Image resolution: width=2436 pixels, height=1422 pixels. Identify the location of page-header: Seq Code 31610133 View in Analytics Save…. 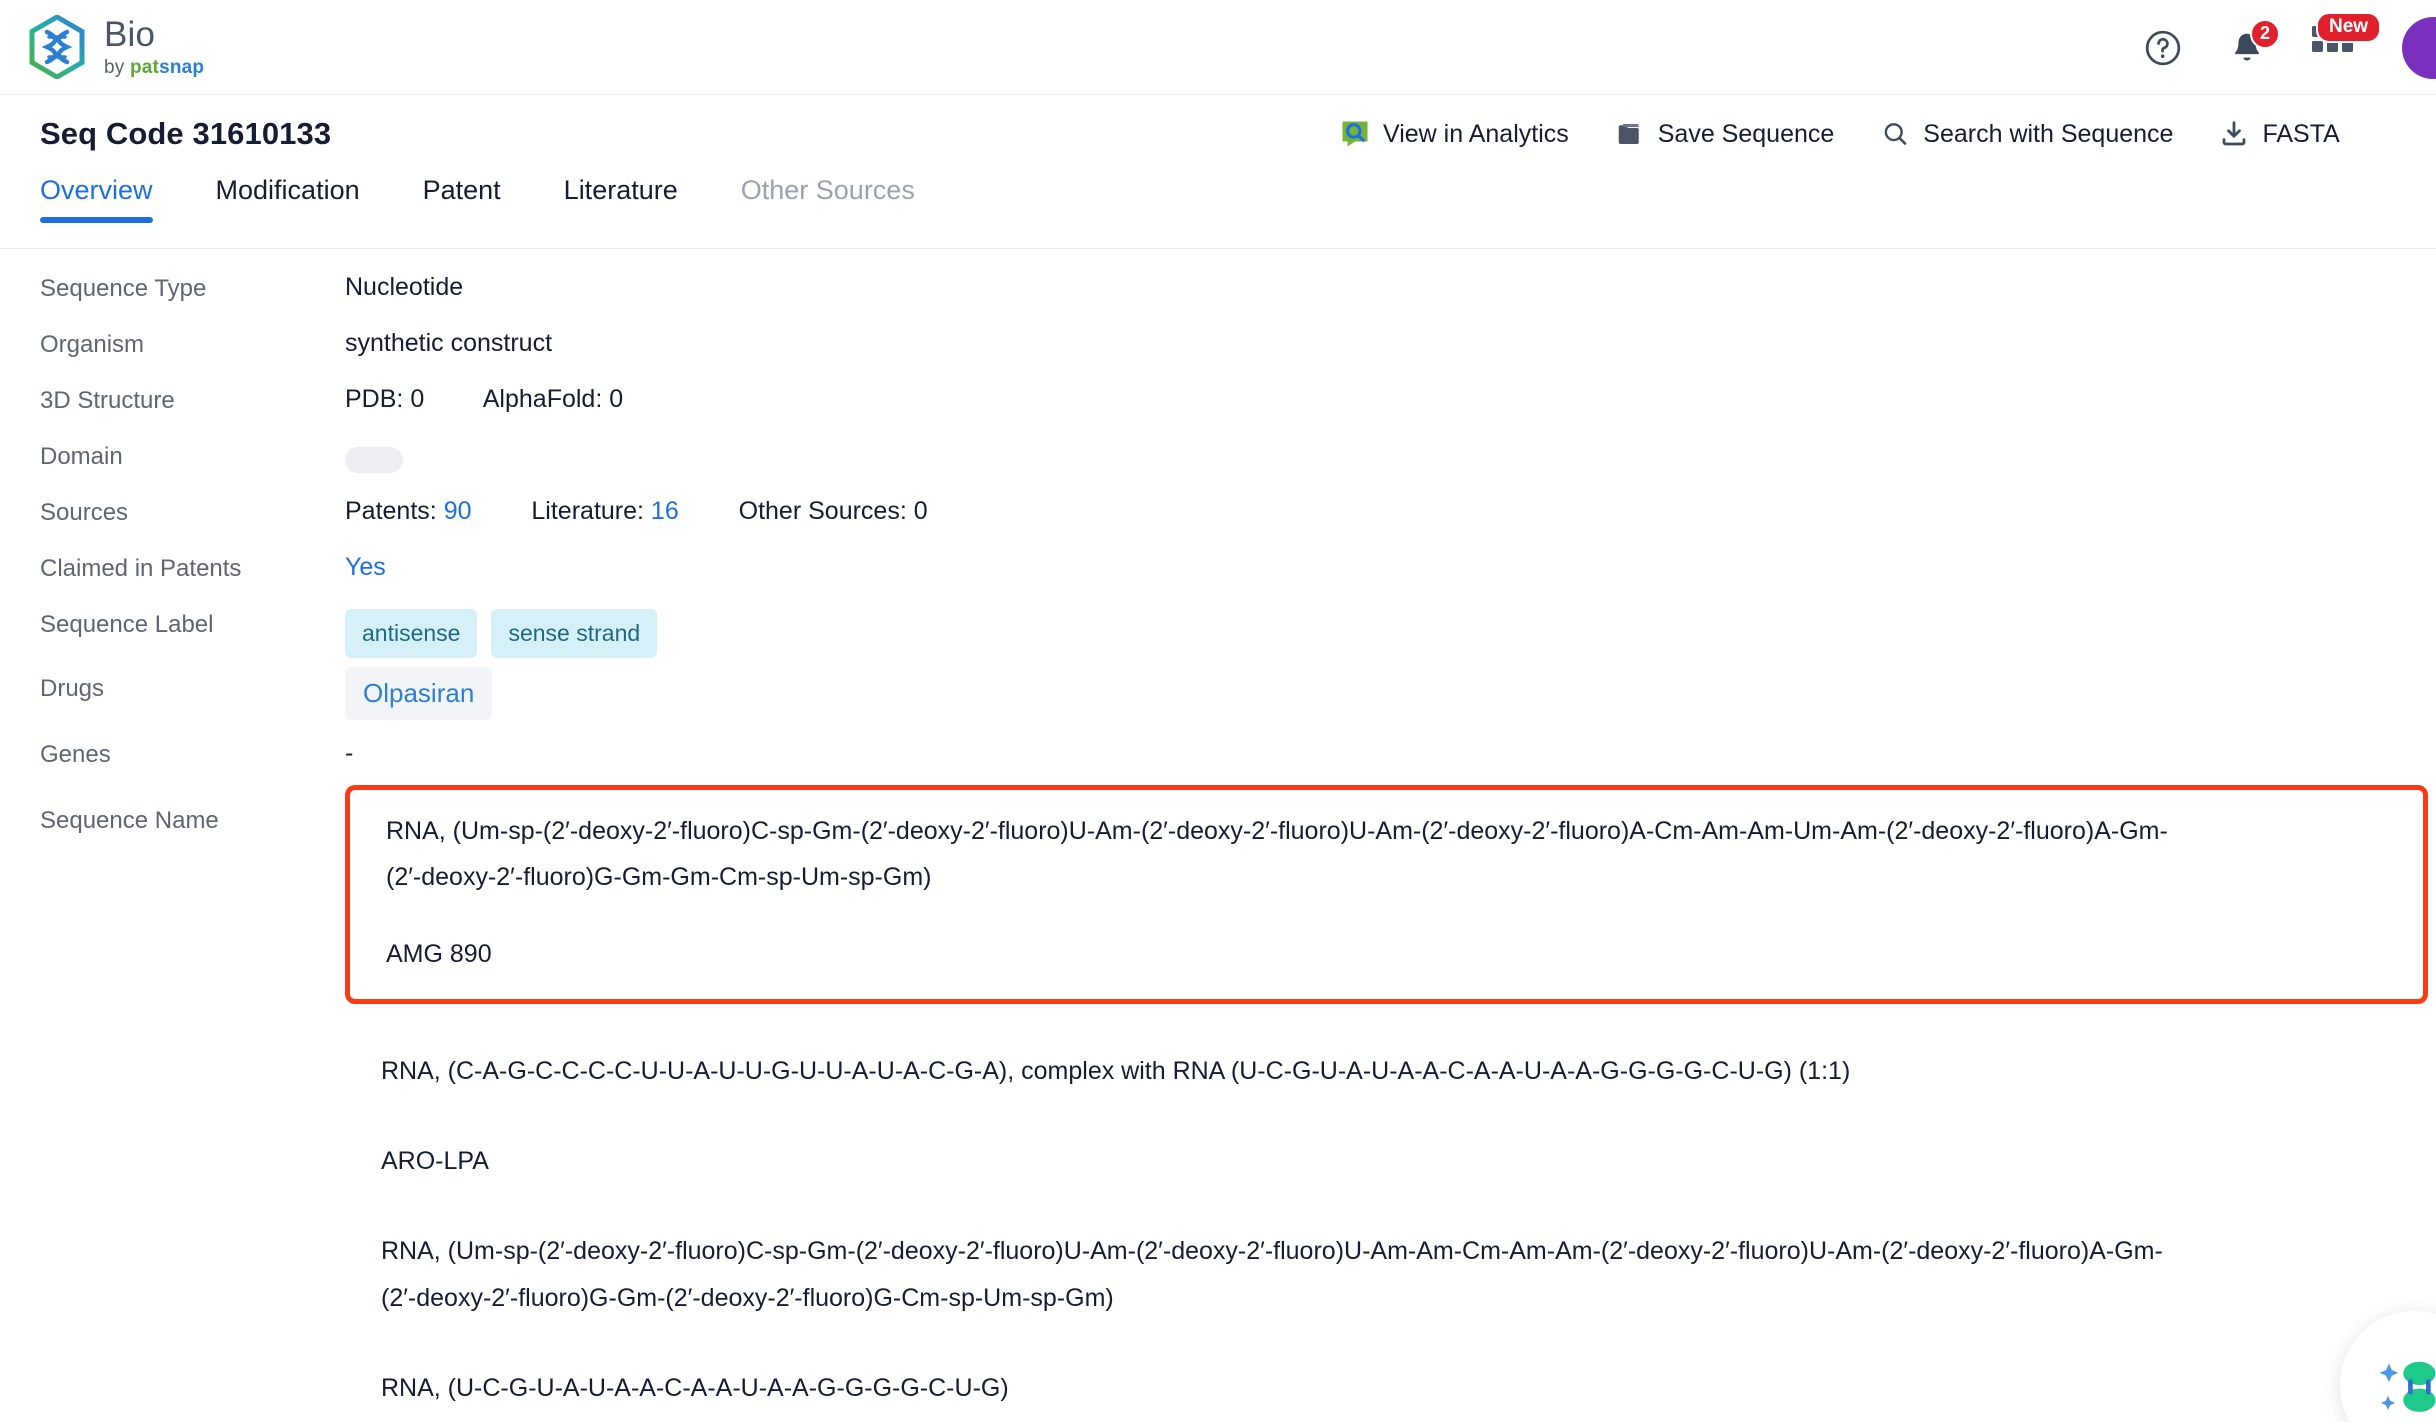
(1218, 134).